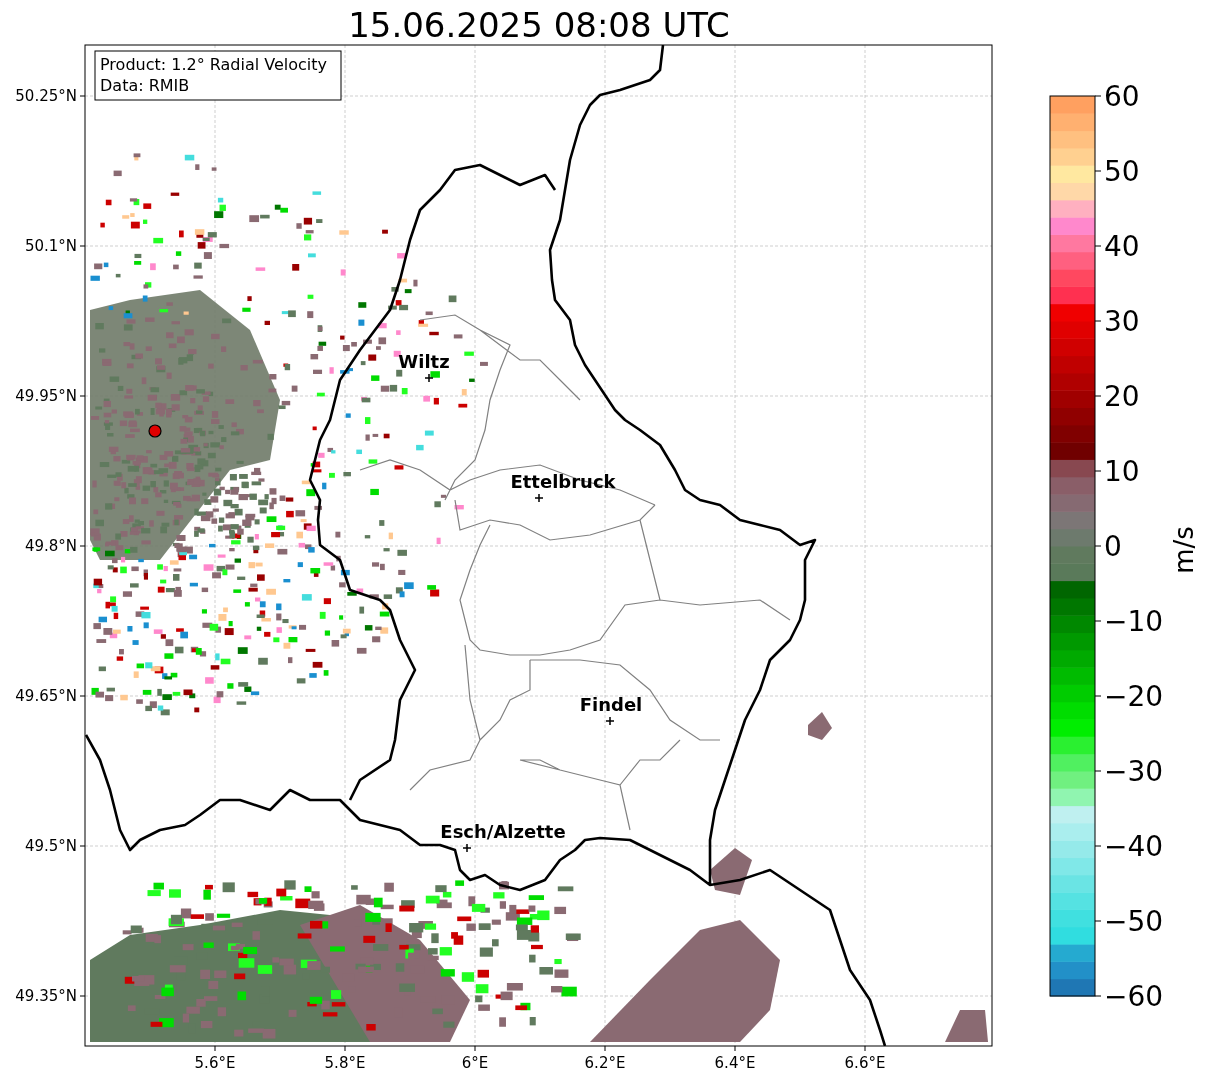 This screenshot has width=1207, height=1081. Describe the element at coordinates (1113, 546) in the screenshot. I see `tick-label: 0` at that location.